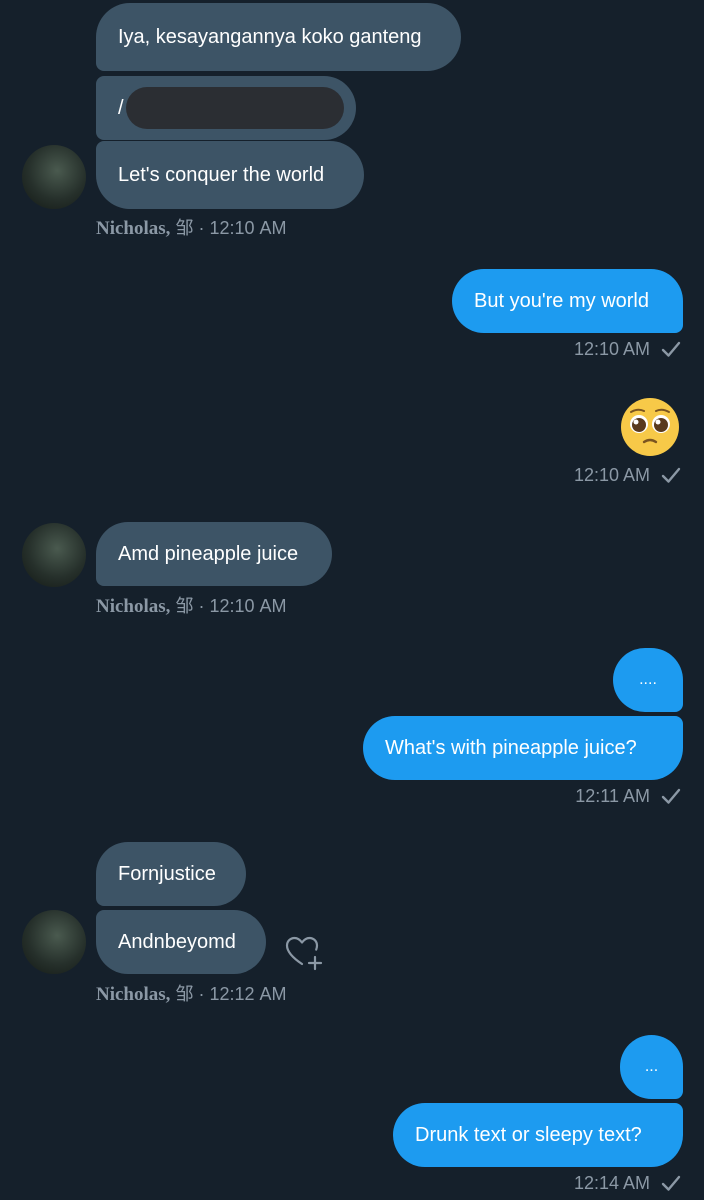  I want to click on message-bubble-incoming: Let's conquer the world, so click(230, 175).